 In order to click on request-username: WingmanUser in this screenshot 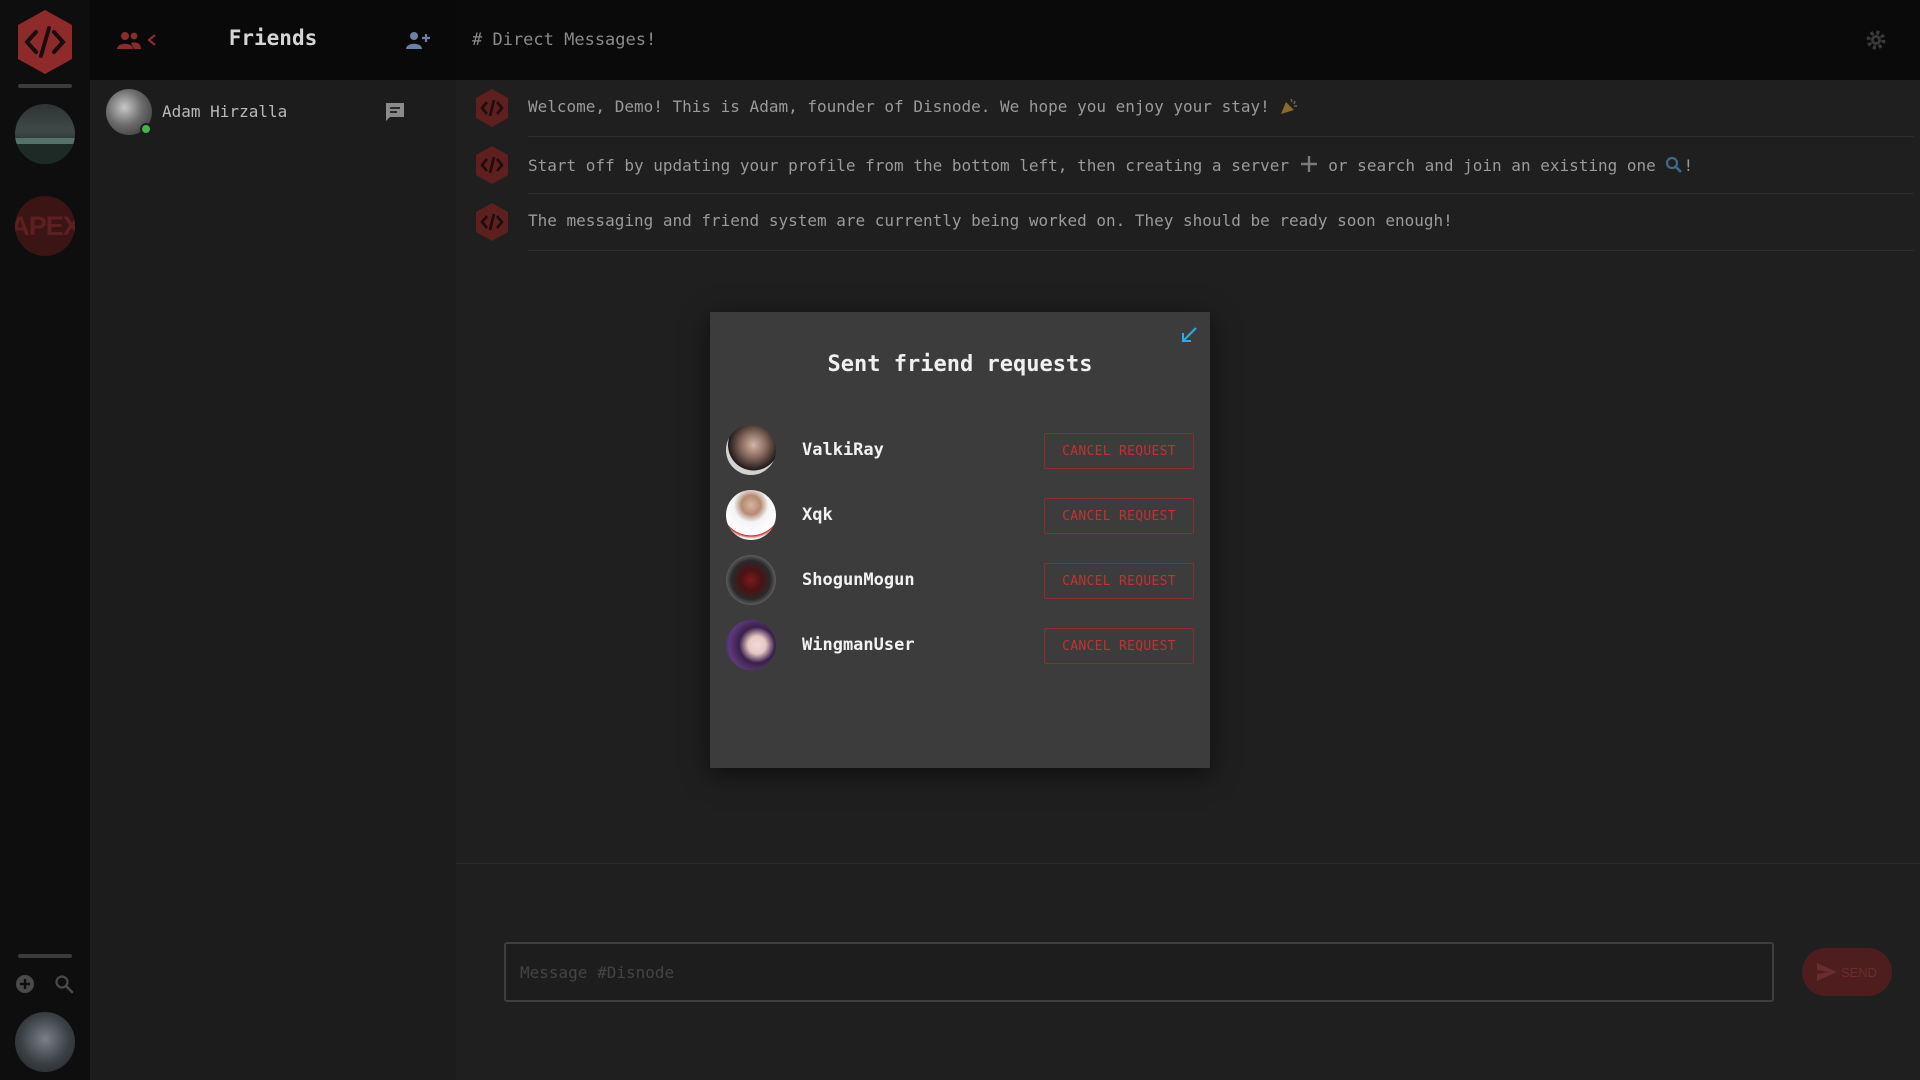, I will do `click(858, 645)`.